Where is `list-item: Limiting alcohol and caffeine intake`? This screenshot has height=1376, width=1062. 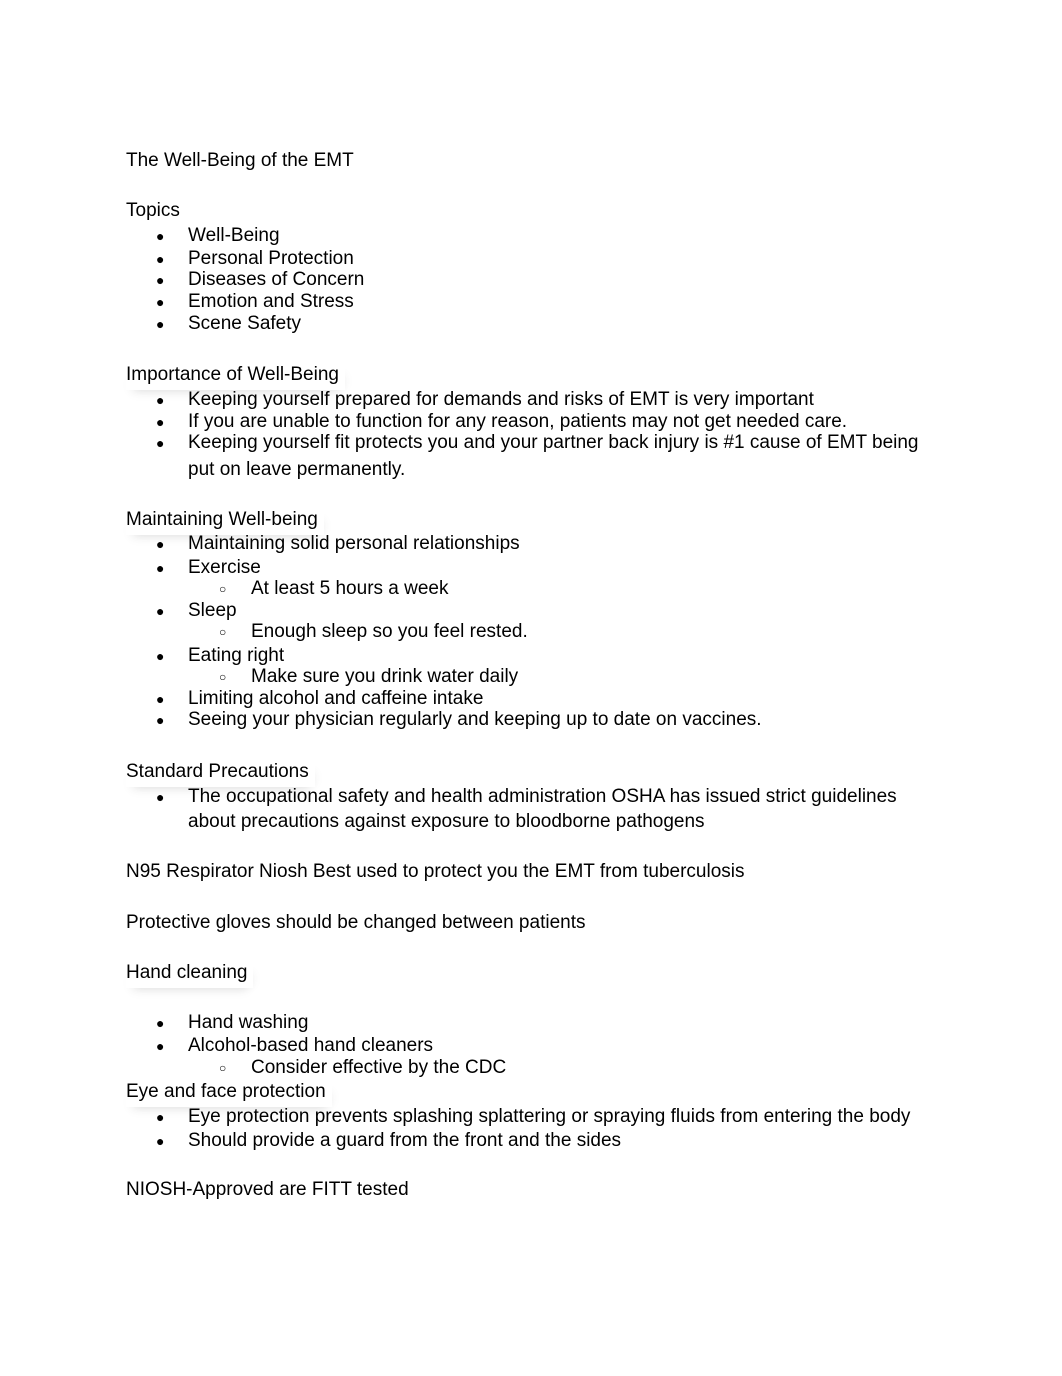 list-item: Limiting alcohol and caffeine intake is located at coordinates (336, 698).